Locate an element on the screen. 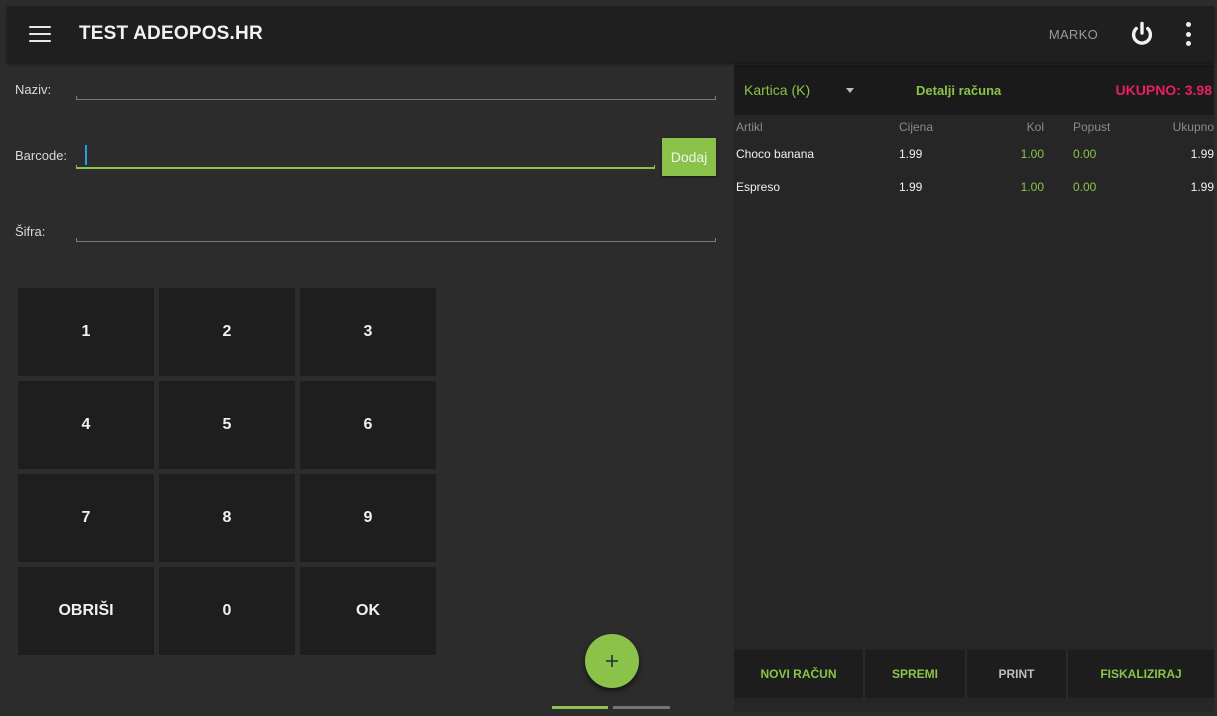 The height and width of the screenshot is (716, 1217). sifra-field: Šifra: is located at coordinates (364, 236).